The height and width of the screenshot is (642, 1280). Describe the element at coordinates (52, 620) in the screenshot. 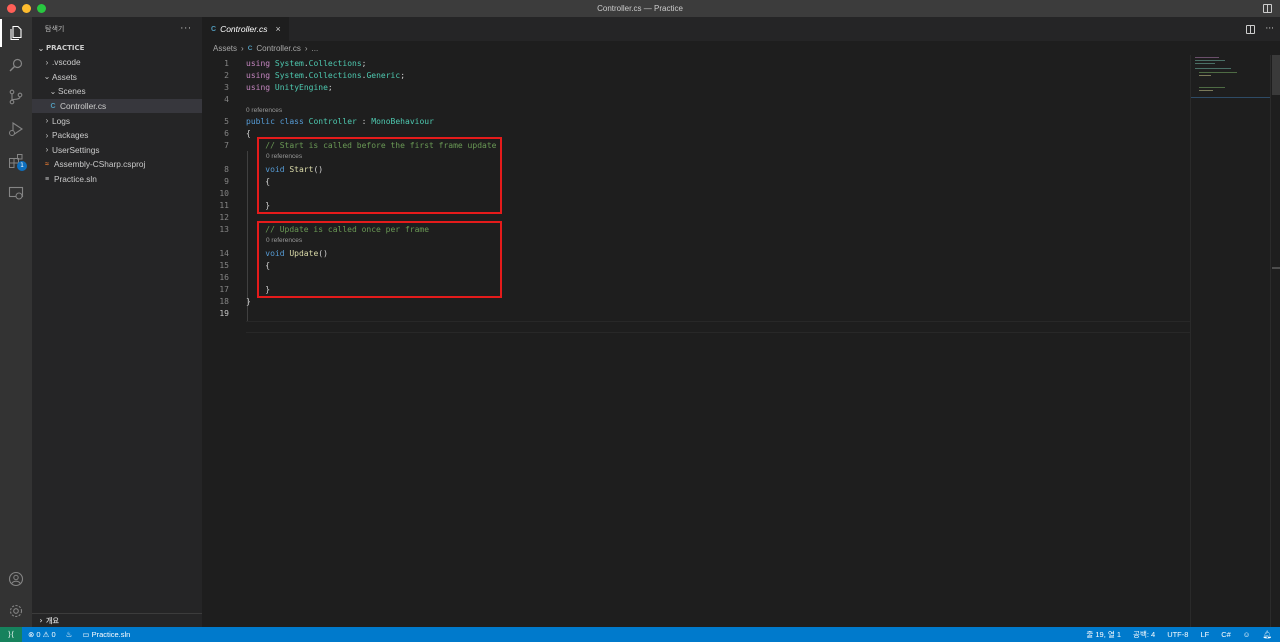

I see `outline-title: 개요` at that location.